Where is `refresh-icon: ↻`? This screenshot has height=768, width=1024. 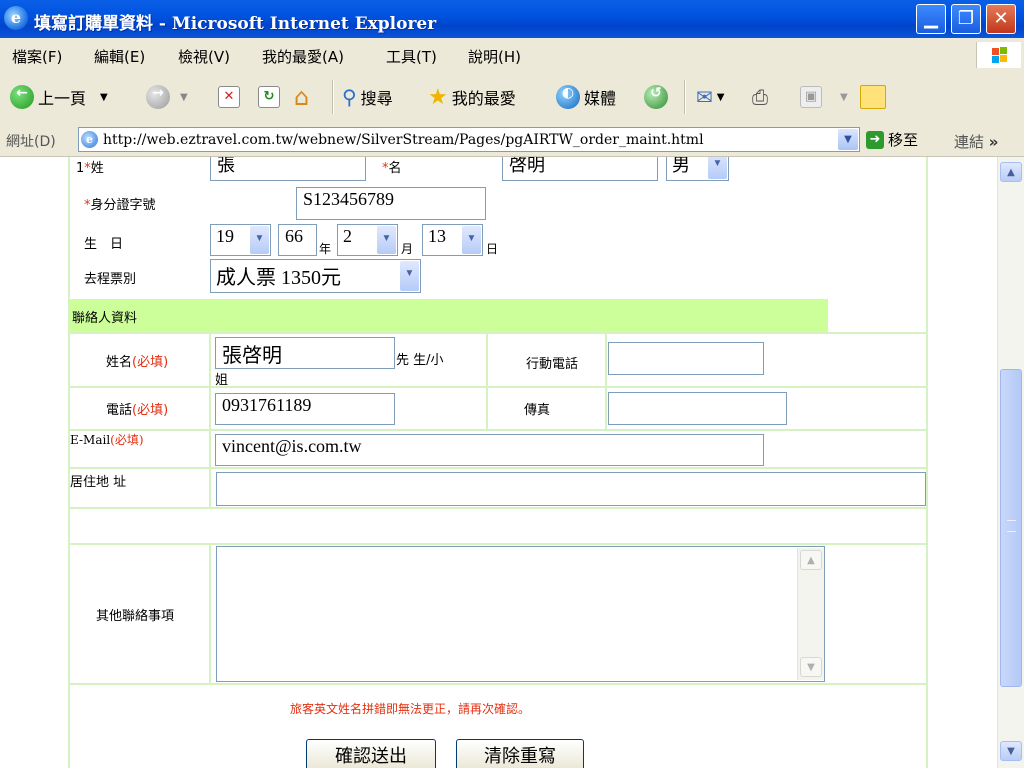 refresh-icon: ↻ is located at coordinates (269, 97).